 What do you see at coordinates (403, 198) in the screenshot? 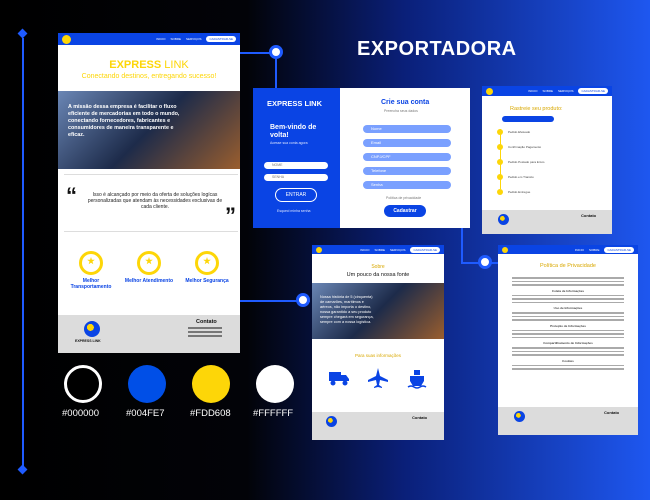
I see `privacy-terms: Política de privacidade` at bounding box center [403, 198].